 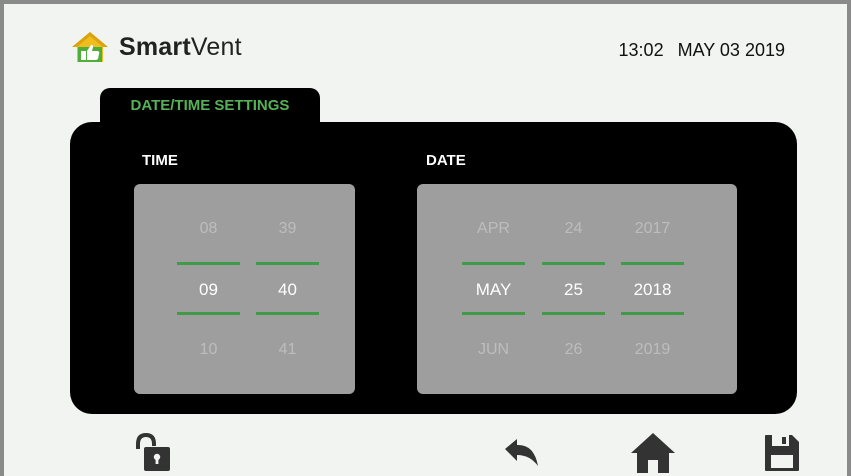 What do you see at coordinates (652, 263) in the screenshot?
I see `year-selection-line-top` at bounding box center [652, 263].